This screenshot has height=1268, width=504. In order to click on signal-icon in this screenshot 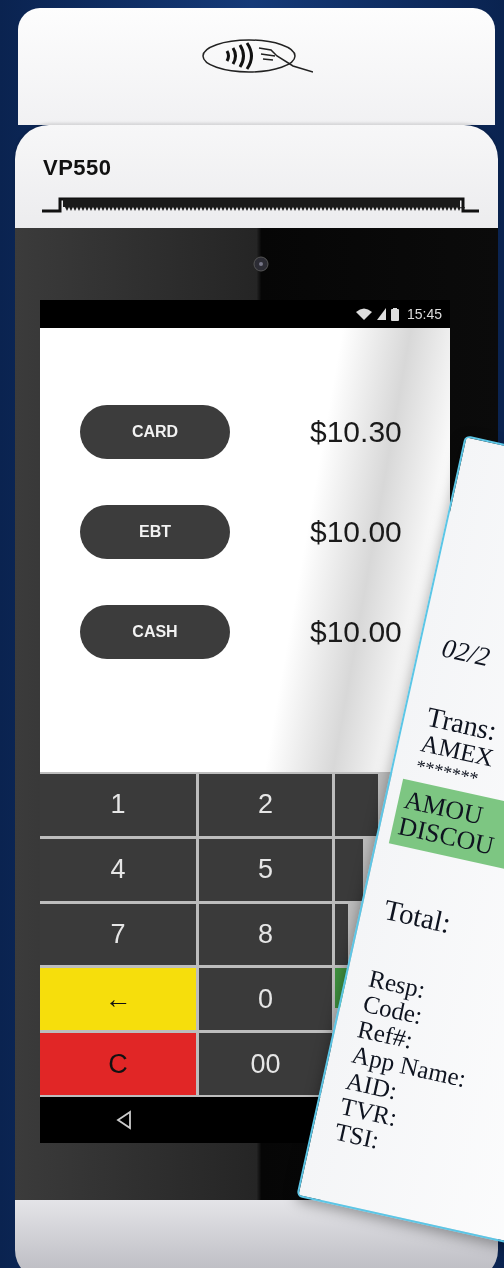, I will do `click(381, 314)`.